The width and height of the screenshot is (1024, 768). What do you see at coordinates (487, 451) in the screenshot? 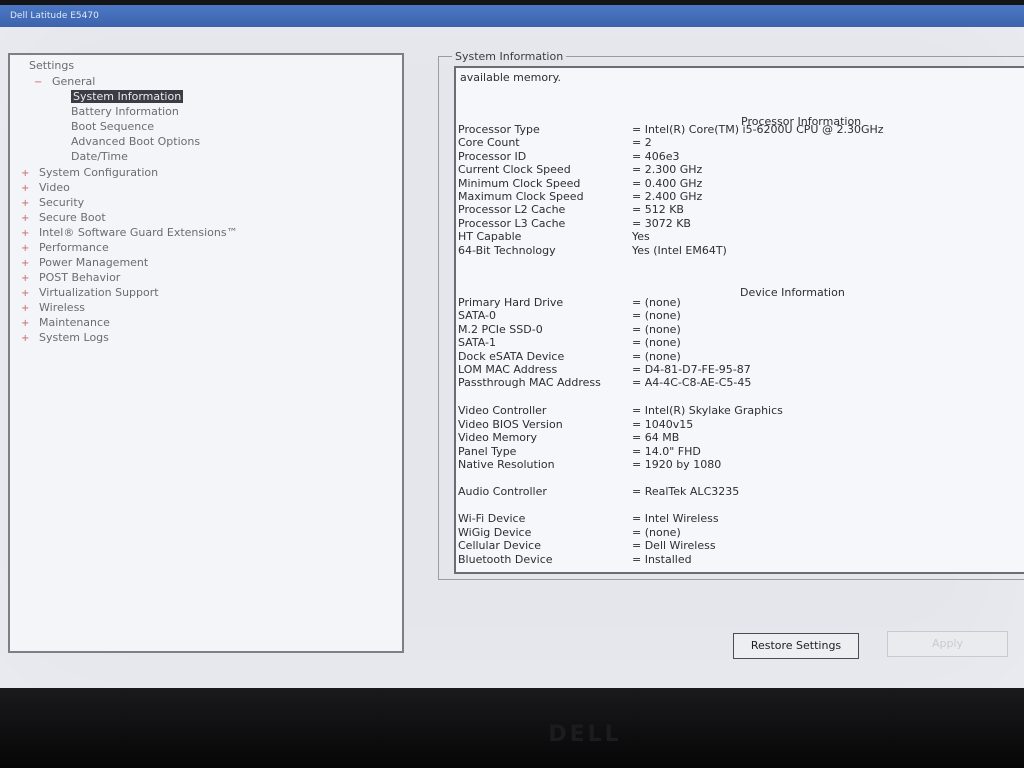
I see `video-key: Panel Type` at bounding box center [487, 451].